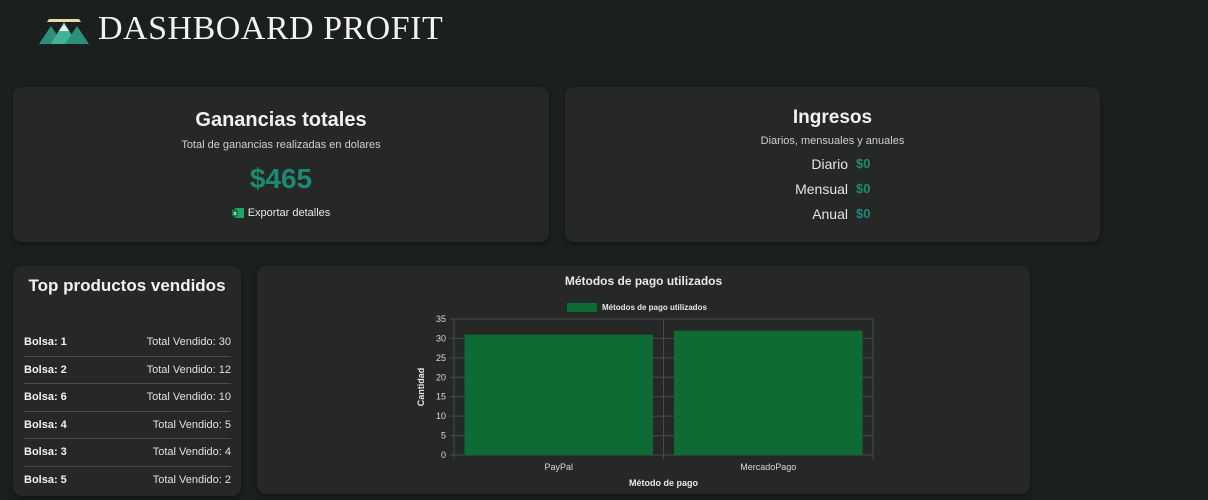 This screenshot has width=1208, height=500. Describe the element at coordinates (289, 213) in the screenshot. I see `export-details-label: Exportar detalles` at that location.